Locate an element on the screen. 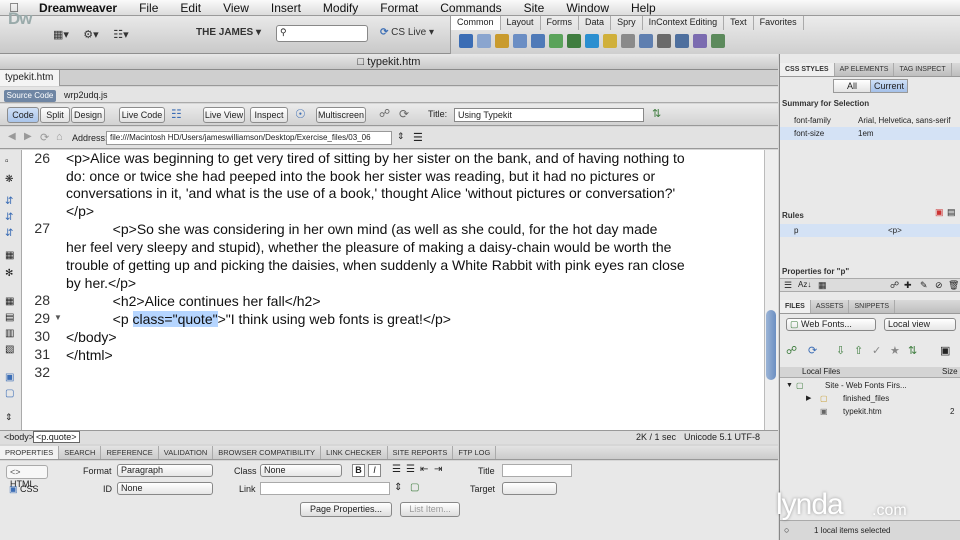  ordered-list-icon: ☰ is located at coordinates (410, 469).